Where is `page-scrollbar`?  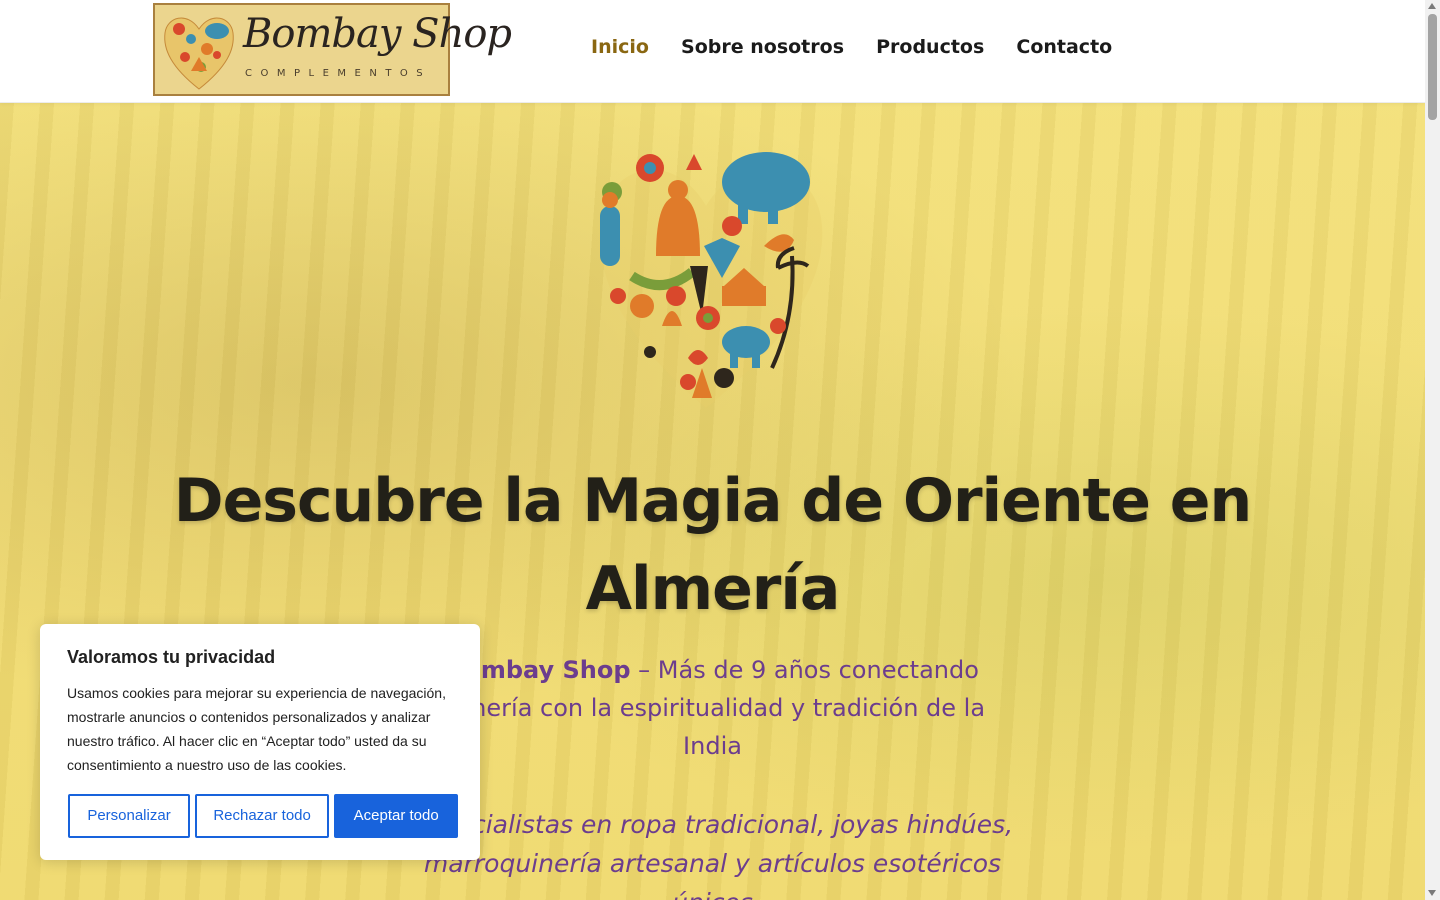
page-scrollbar is located at coordinates (1432, 450).